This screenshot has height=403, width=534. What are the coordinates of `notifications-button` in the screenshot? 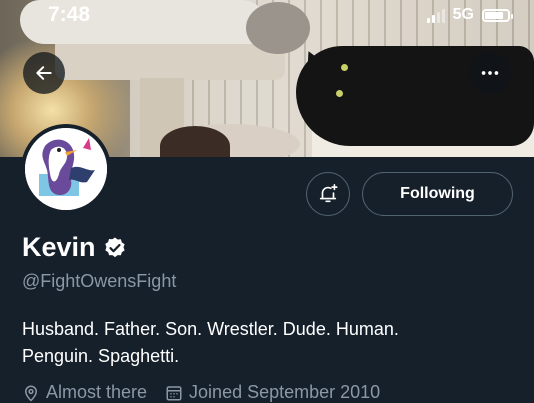 It's located at (328, 194).